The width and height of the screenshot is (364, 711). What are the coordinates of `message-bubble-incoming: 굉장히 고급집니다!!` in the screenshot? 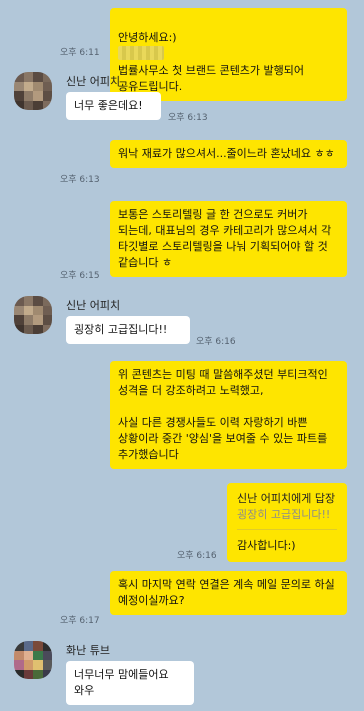 It's located at (128, 330).